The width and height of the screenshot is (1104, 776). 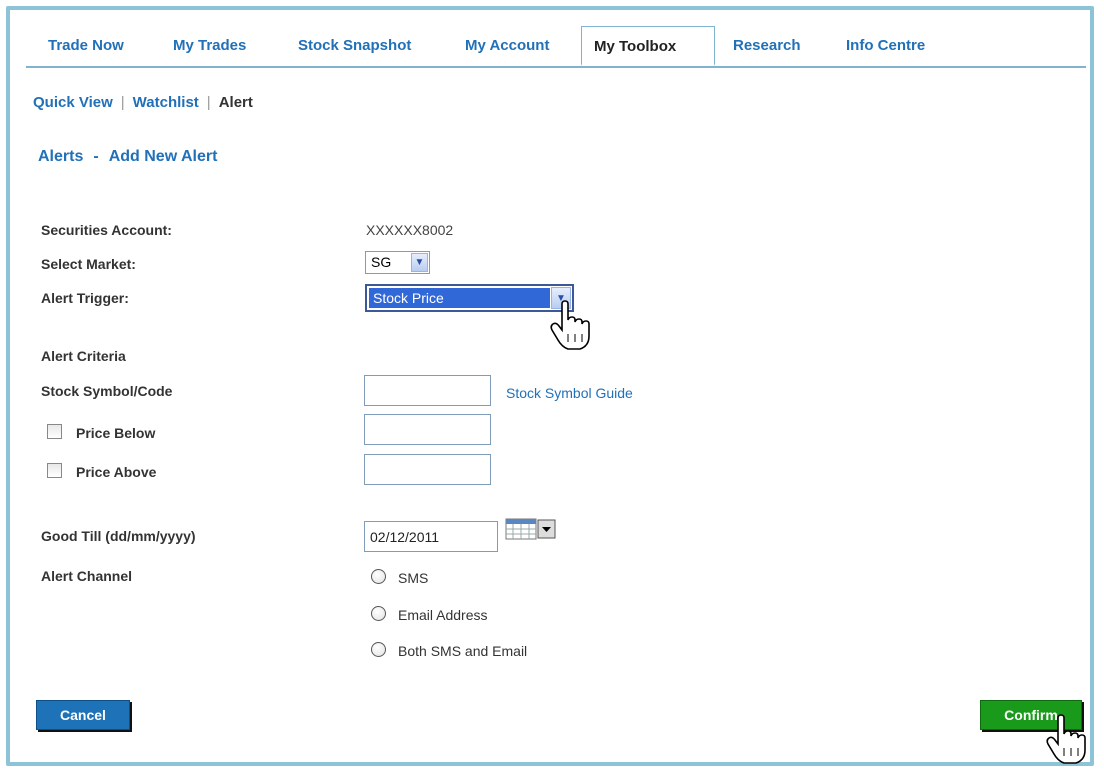 I want to click on price-above-checkbox, so click(x=54, y=470).